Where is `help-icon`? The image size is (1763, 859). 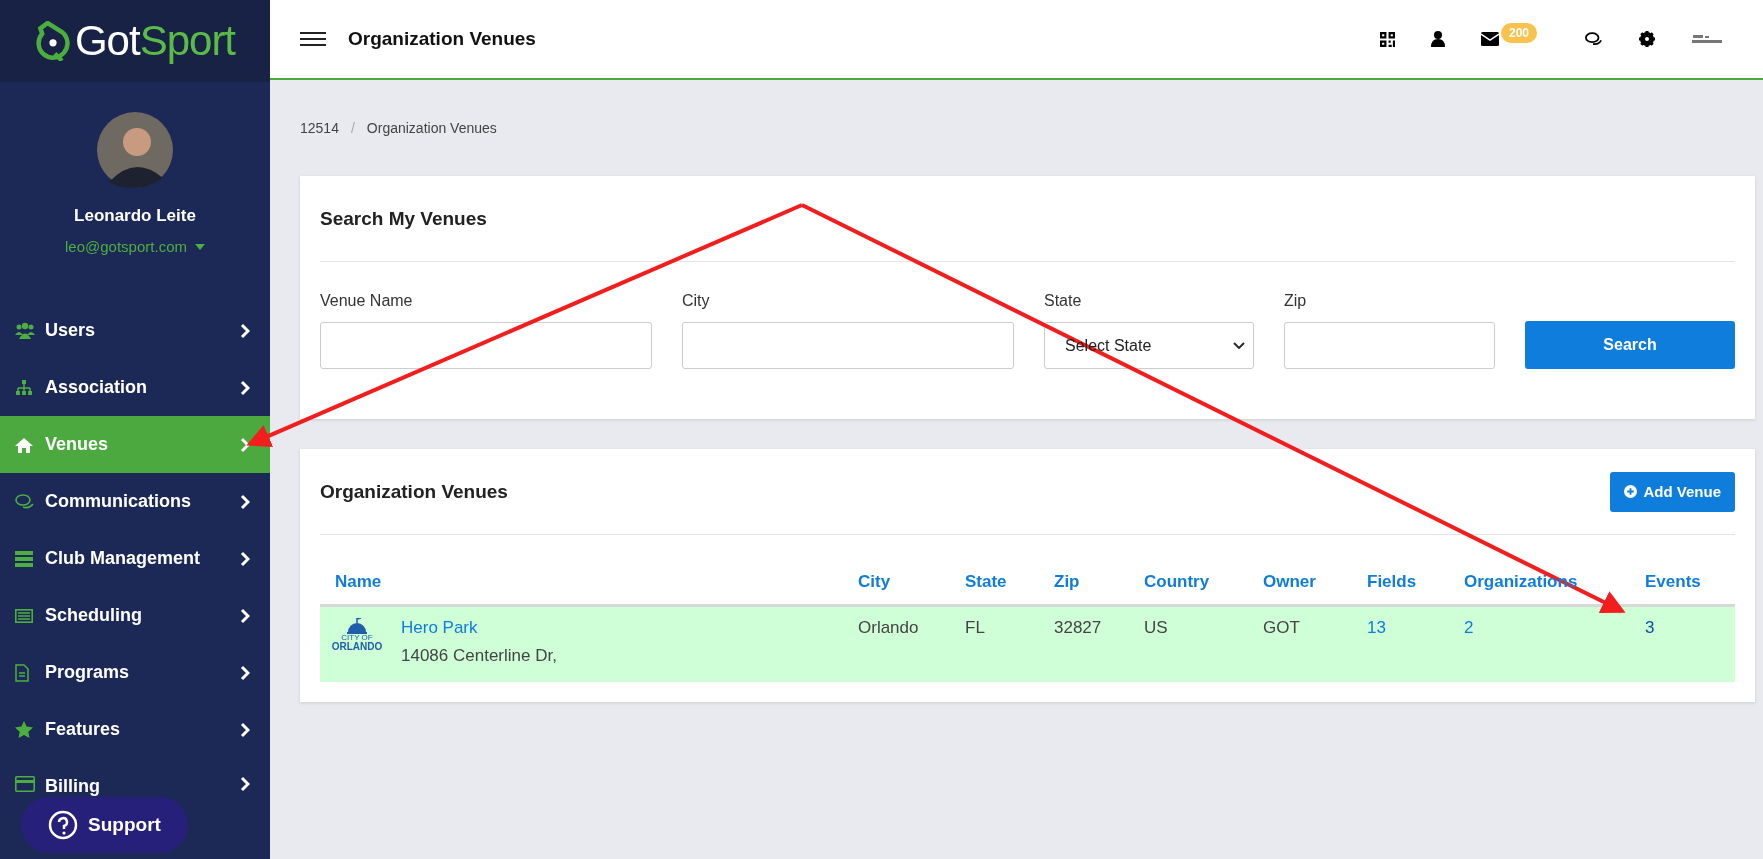
help-icon is located at coordinates (63, 825).